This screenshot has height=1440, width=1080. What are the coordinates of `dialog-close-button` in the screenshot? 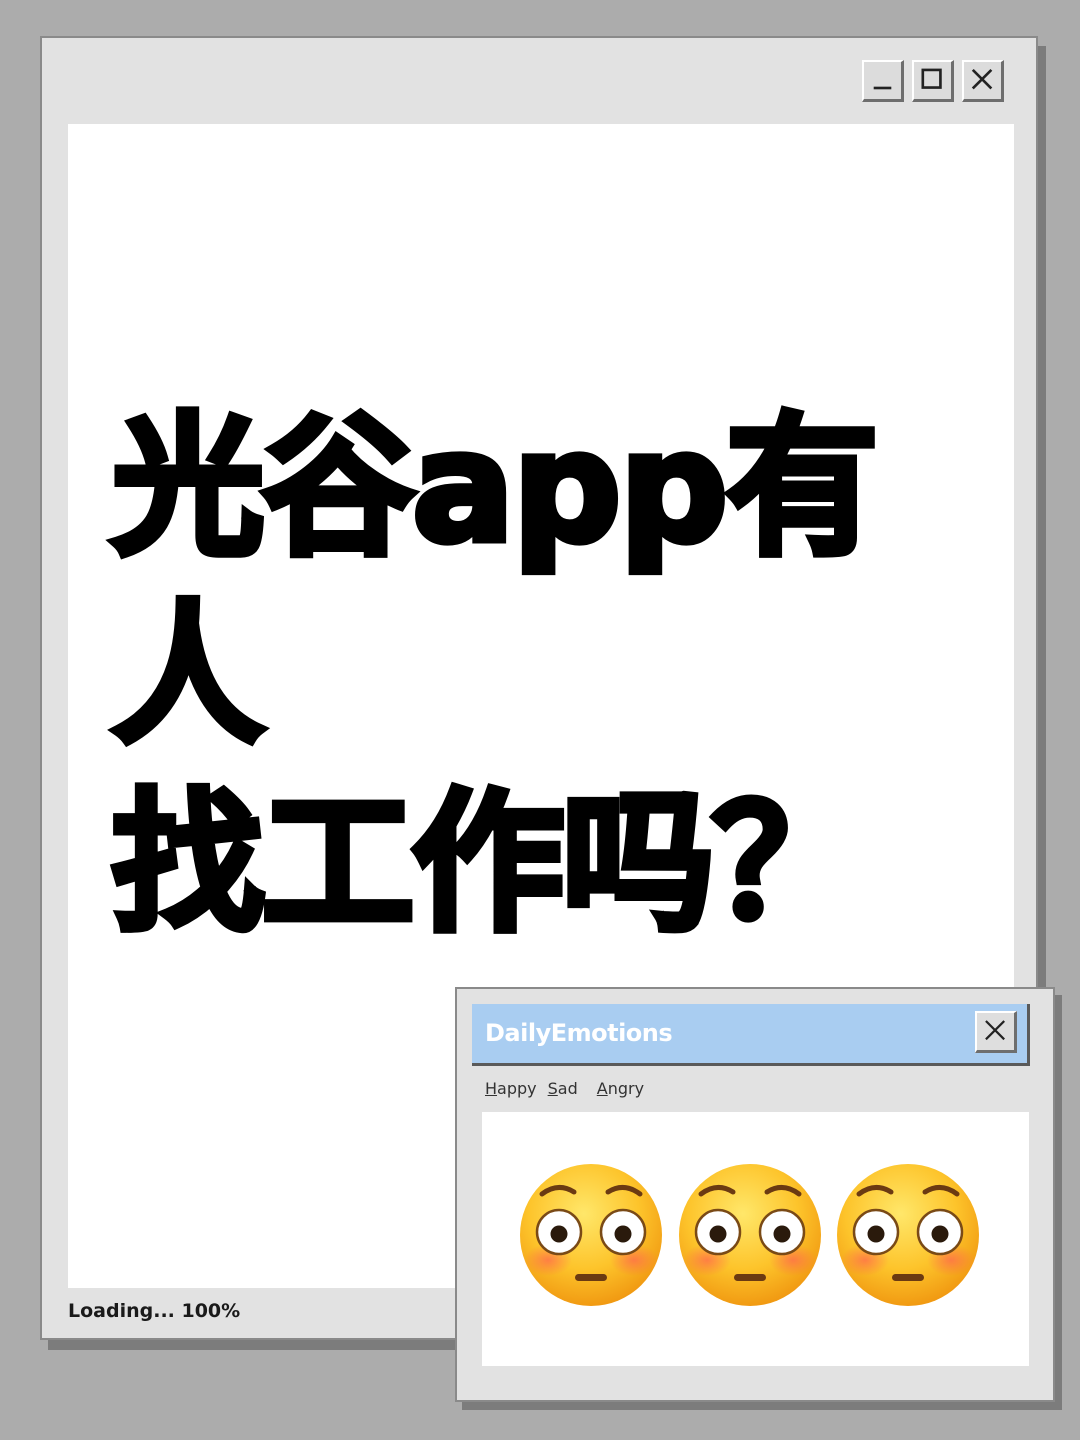 It's located at (996, 1032).